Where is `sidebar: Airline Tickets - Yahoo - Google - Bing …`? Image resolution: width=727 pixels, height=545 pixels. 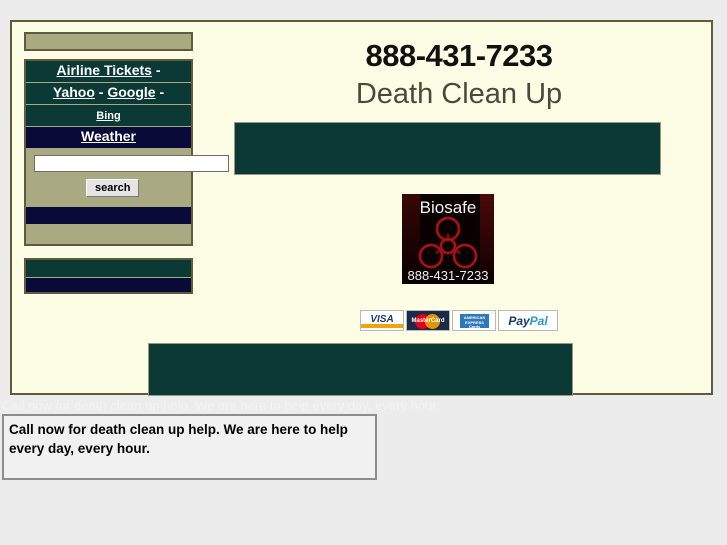 sidebar: Airline Tickets - Yahoo - Google - Bing … is located at coordinates (126, 163).